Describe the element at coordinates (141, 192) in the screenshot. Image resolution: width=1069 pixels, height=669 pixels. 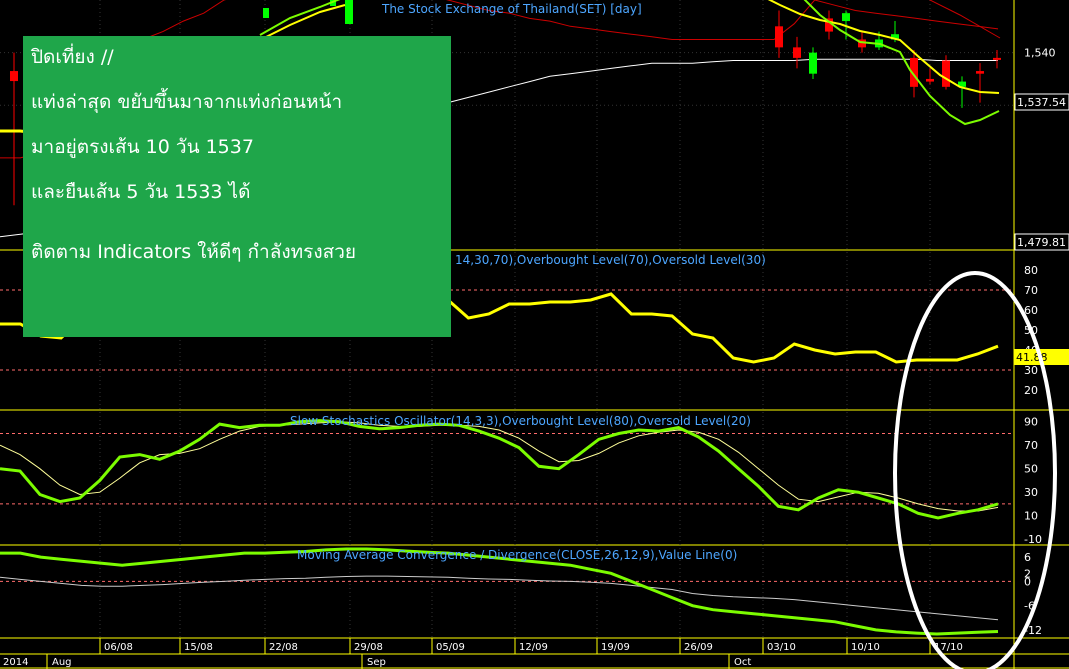
I see `note-line-4: และยืนเส้น 5 วัน 1533 ได้` at that location.